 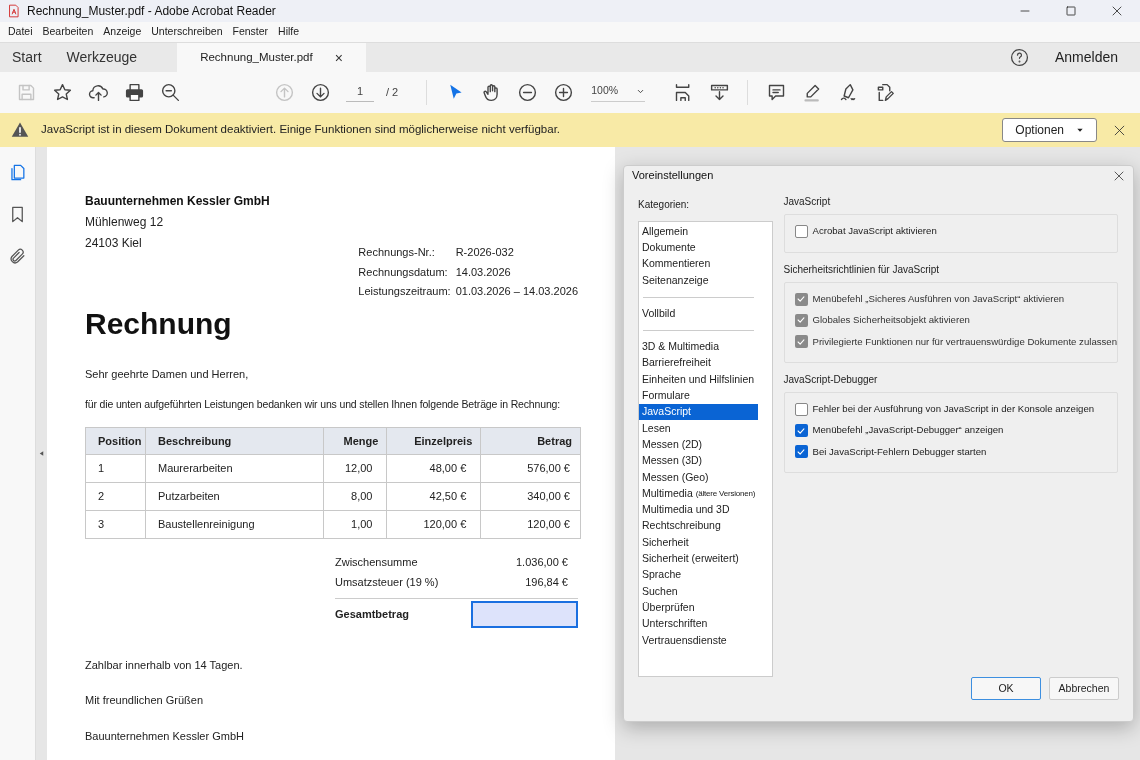 What do you see at coordinates (187, 32) in the screenshot?
I see `menu-item: Unterschreiben` at bounding box center [187, 32].